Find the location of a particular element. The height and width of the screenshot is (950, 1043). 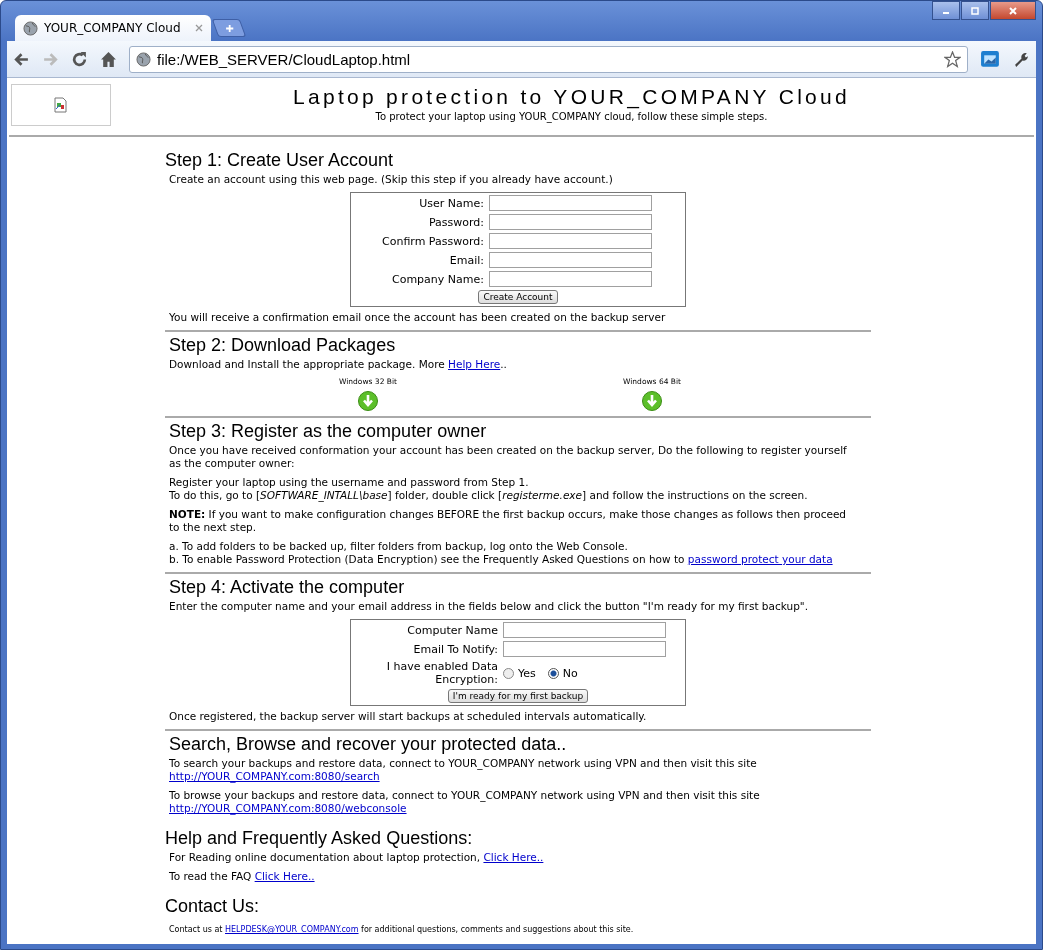

section-heading: Contact Us: is located at coordinates (213, 906).